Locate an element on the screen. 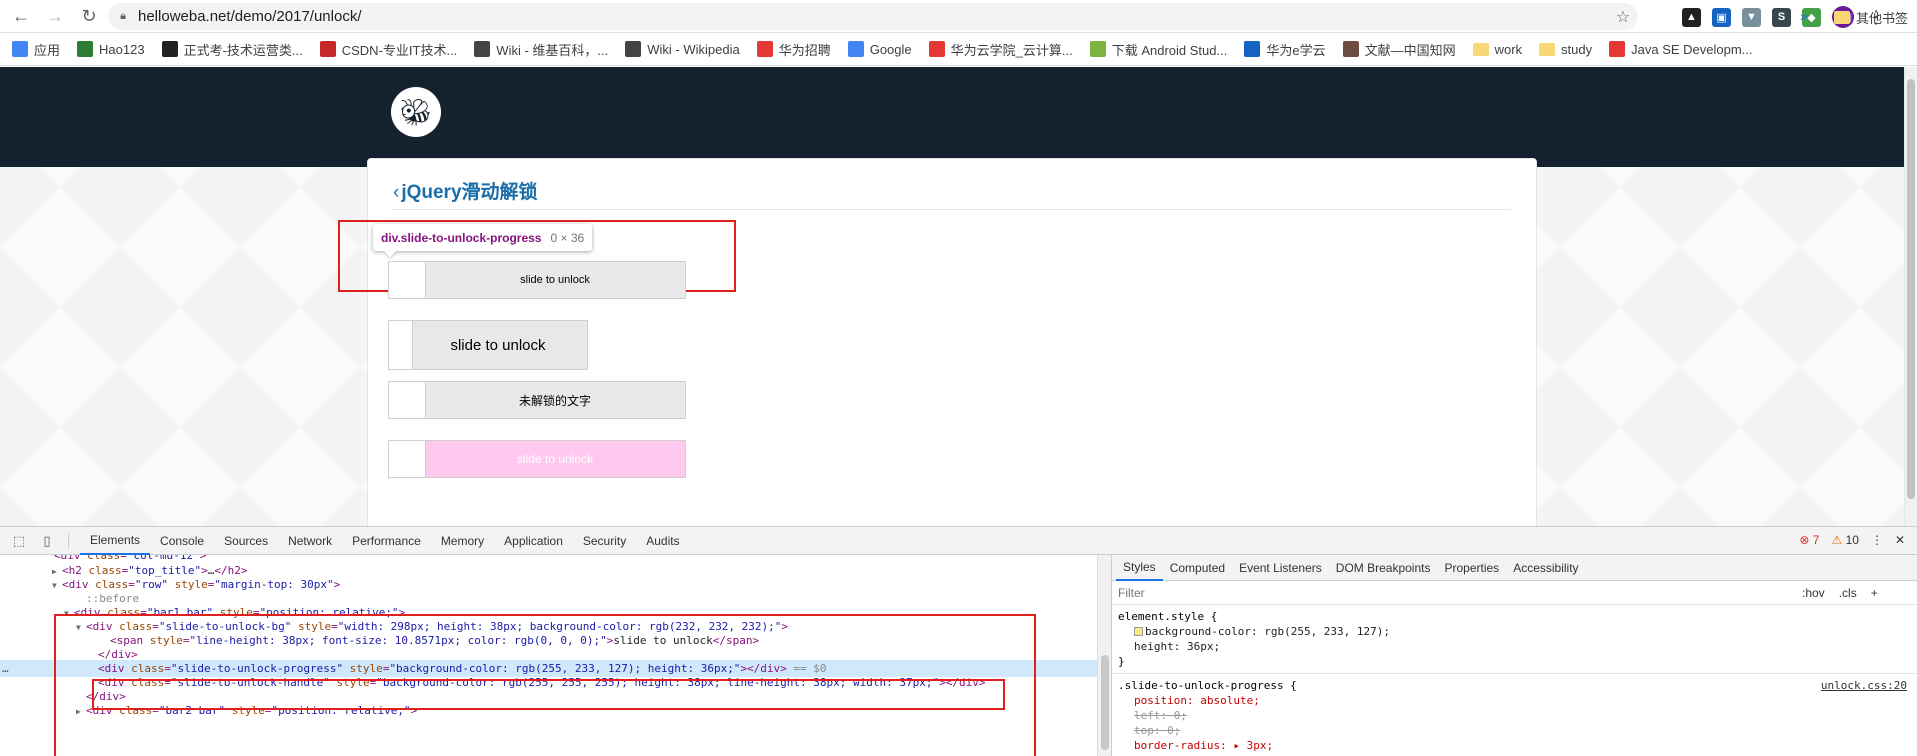  rule-prop: border-radius: ▸ 3px; is located at coordinates (1514, 745).